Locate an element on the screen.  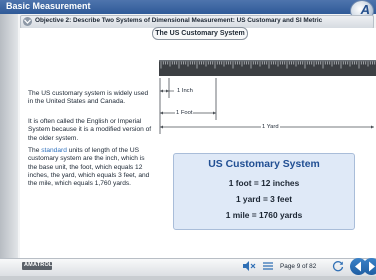
amatrol-brand-logo: AMATROL is located at coordinates (37, 266).